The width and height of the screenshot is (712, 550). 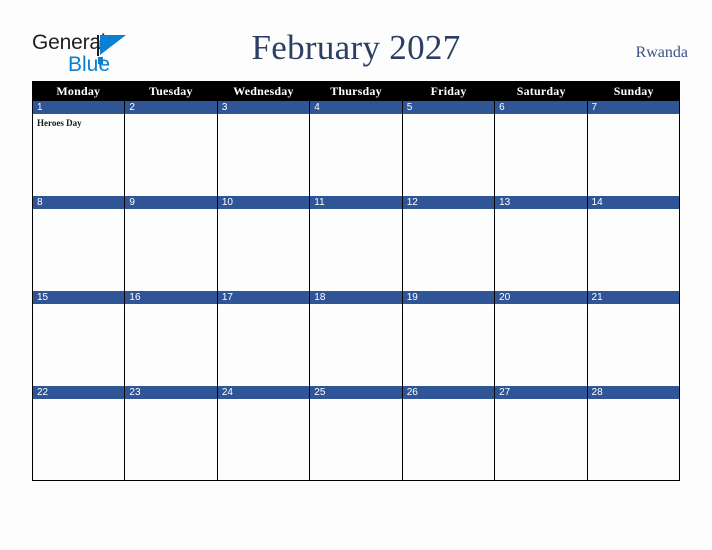 What do you see at coordinates (448, 393) in the screenshot?
I see `calendar-day-band: 26` at bounding box center [448, 393].